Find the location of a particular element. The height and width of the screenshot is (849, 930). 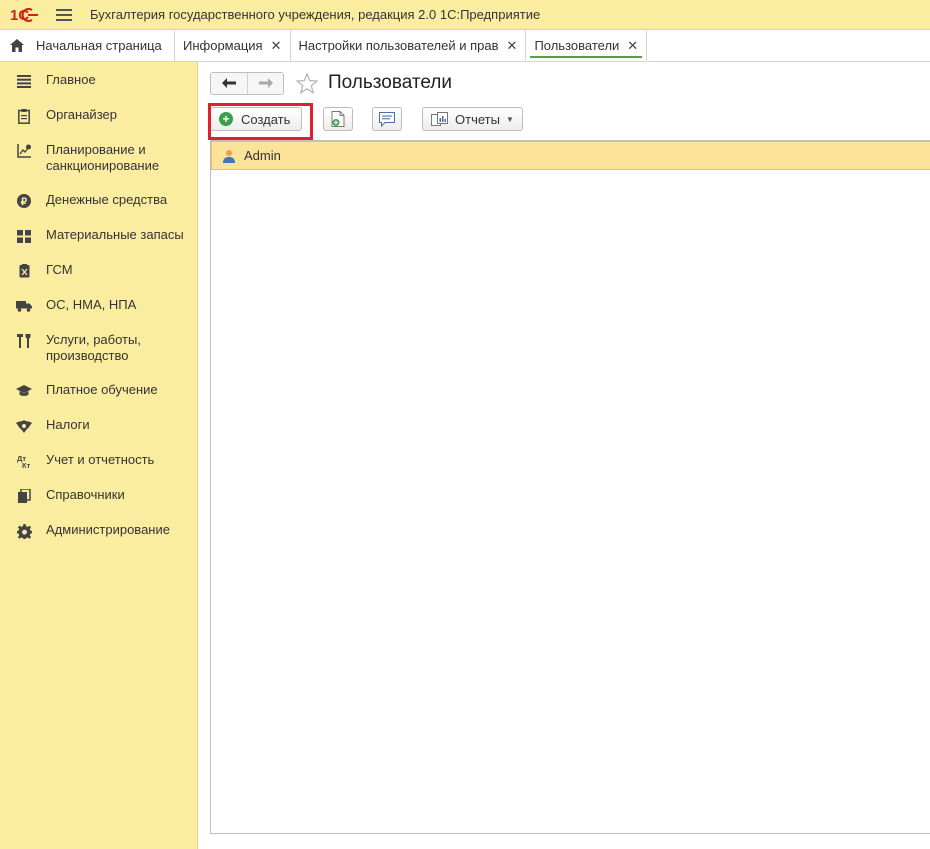

favorite-star-icon is located at coordinates (307, 83).